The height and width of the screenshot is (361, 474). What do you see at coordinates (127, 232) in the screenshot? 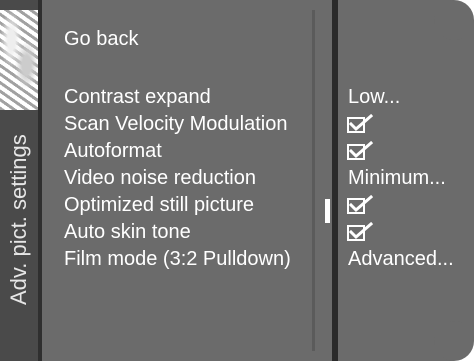
I see `setting-label: Auto skin tone` at bounding box center [127, 232].